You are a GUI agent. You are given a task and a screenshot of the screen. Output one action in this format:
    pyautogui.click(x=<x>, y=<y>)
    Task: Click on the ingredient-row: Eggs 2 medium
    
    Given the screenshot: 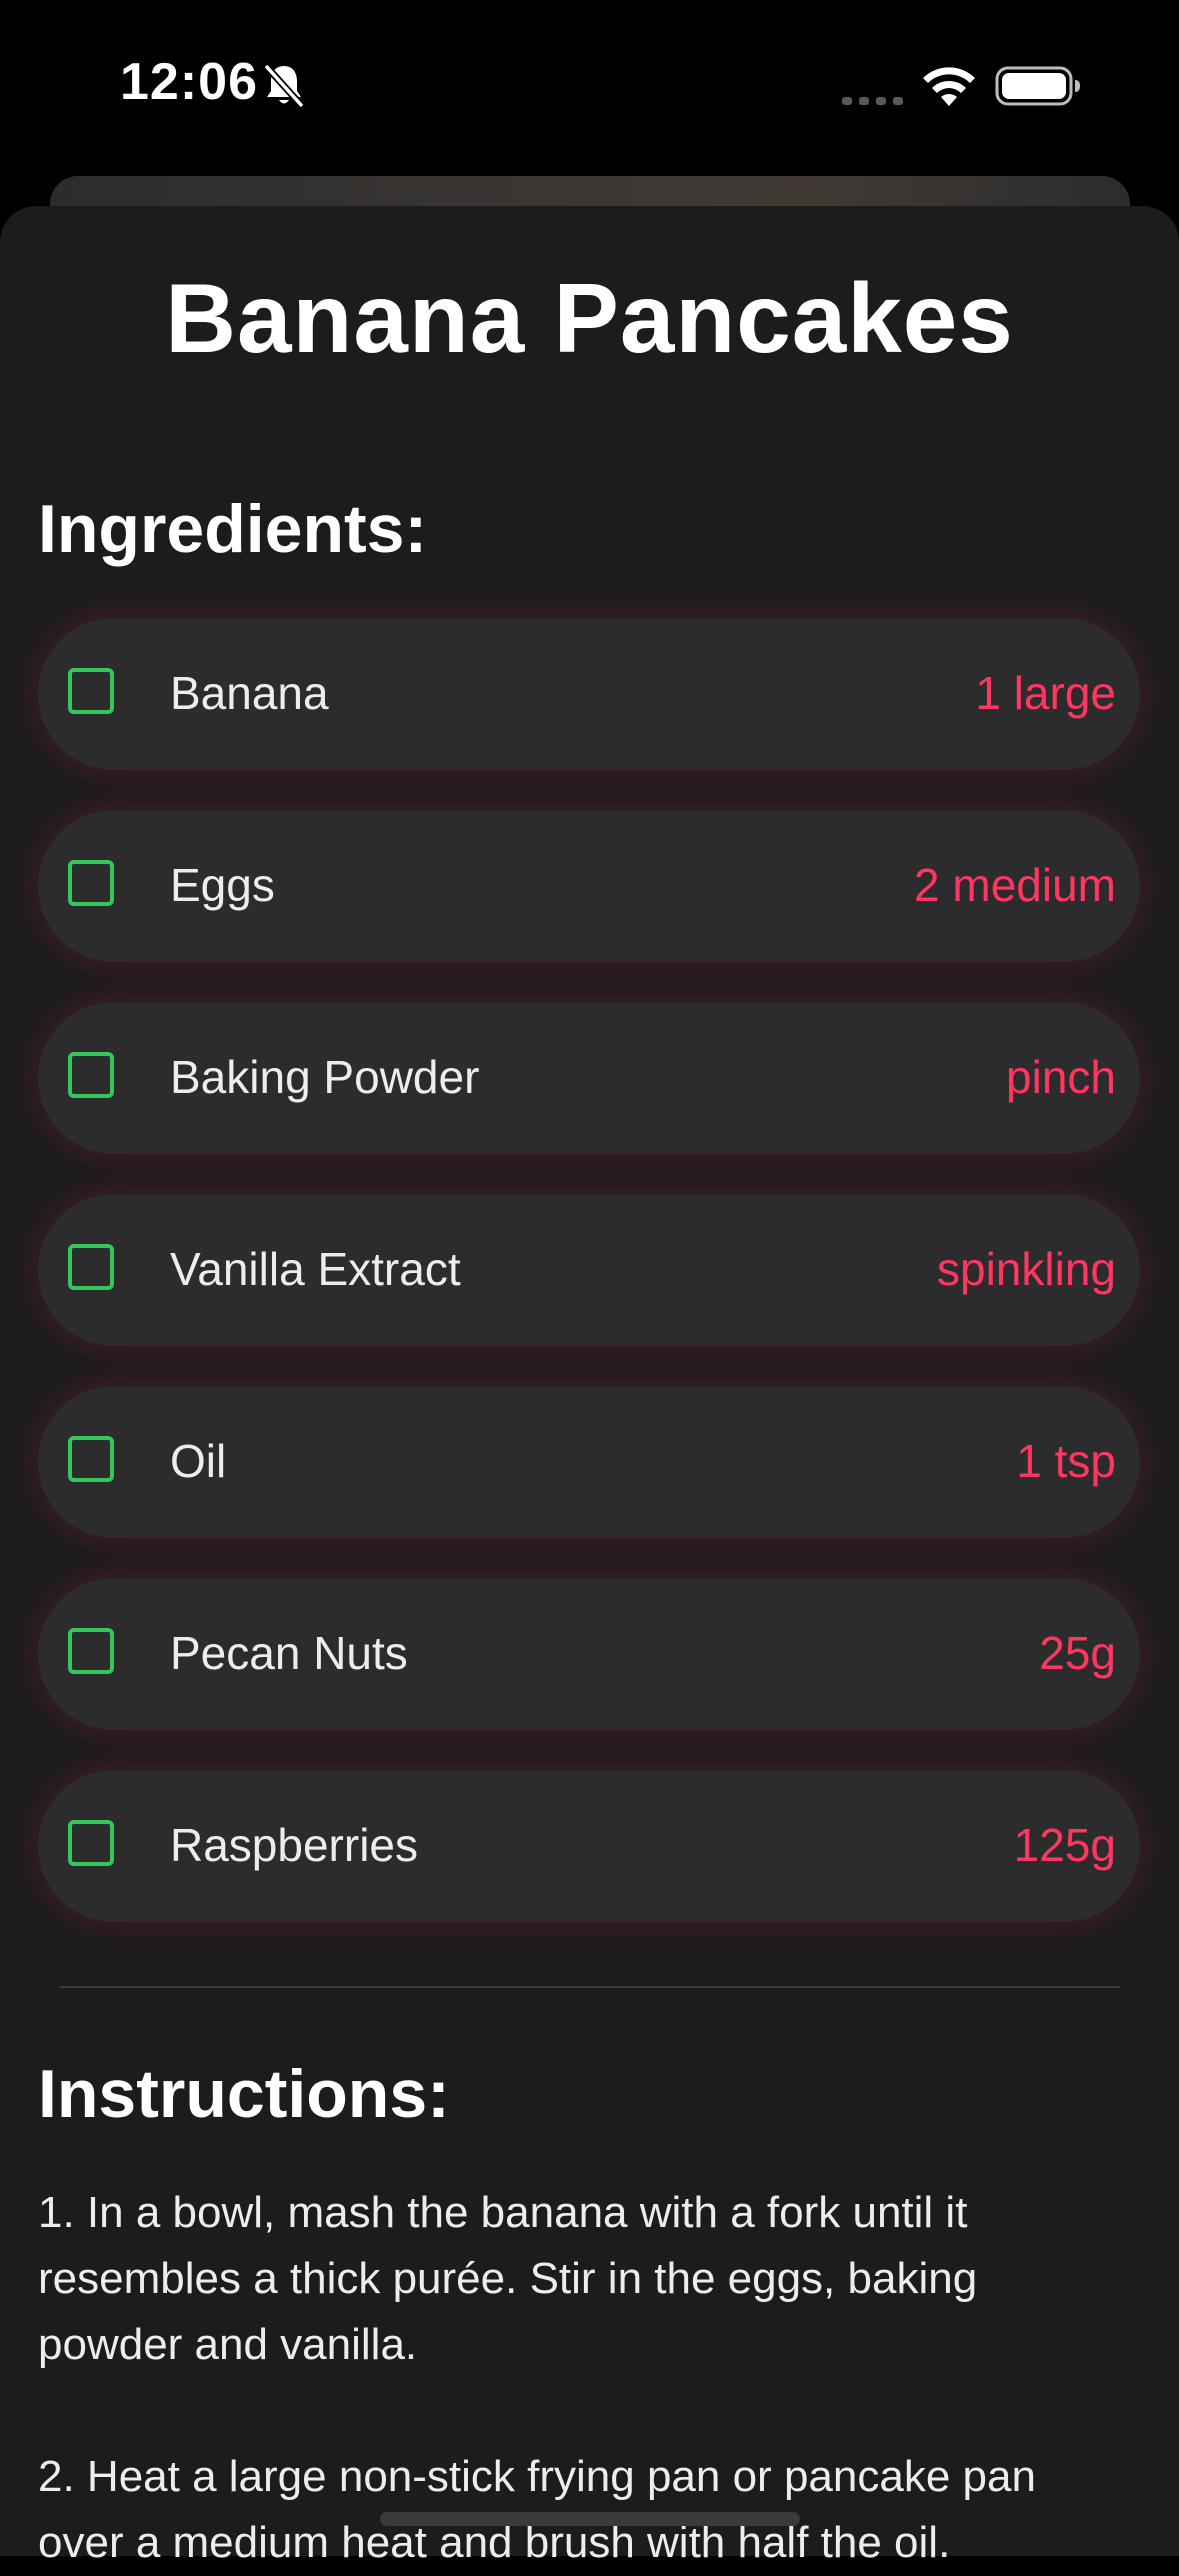 What is the action you would take?
    pyautogui.click(x=589, y=886)
    